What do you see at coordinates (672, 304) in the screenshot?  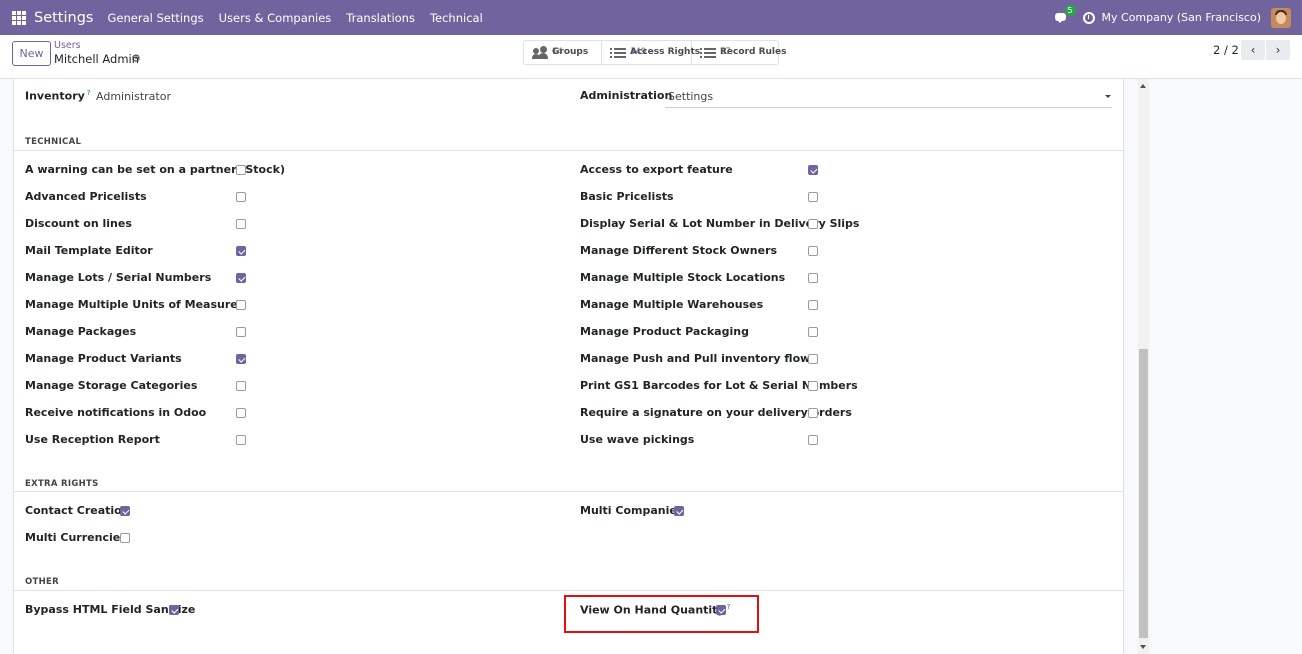 I see `technical-option-label: Manage Multiple Warehouses` at bounding box center [672, 304].